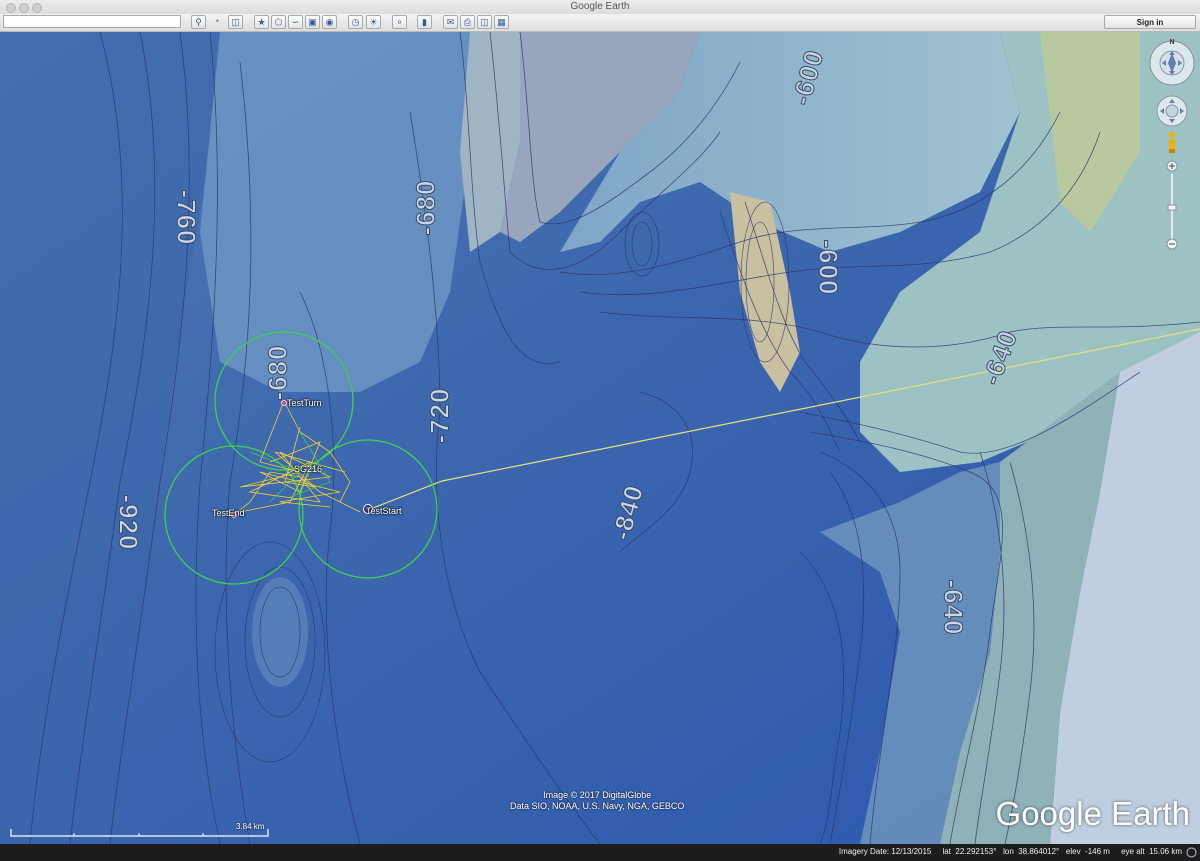 The width and height of the screenshot is (1200, 861). I want to click on record-tour-icon: ◉, so click(329, 22).